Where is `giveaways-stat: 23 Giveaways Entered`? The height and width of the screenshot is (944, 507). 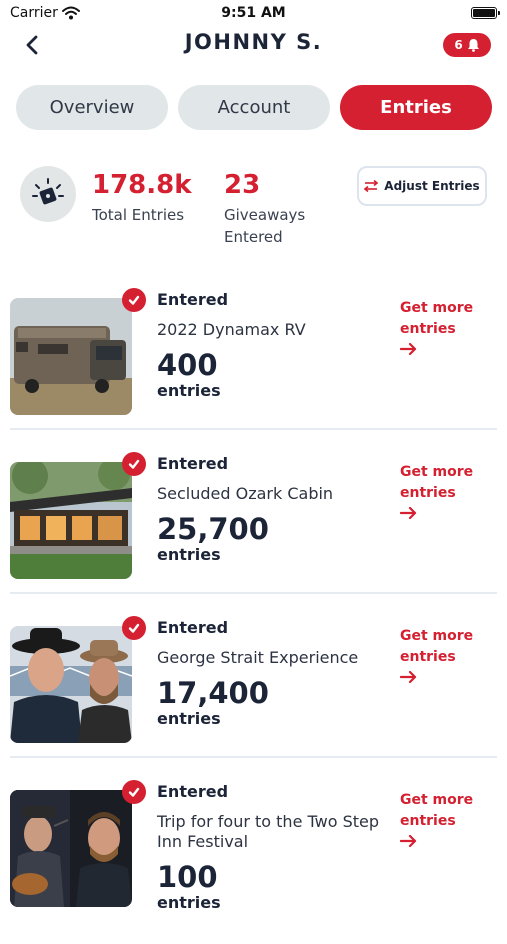
giveaways-stat: 23 Giveaways Entered is located at coordinates (279, 209).